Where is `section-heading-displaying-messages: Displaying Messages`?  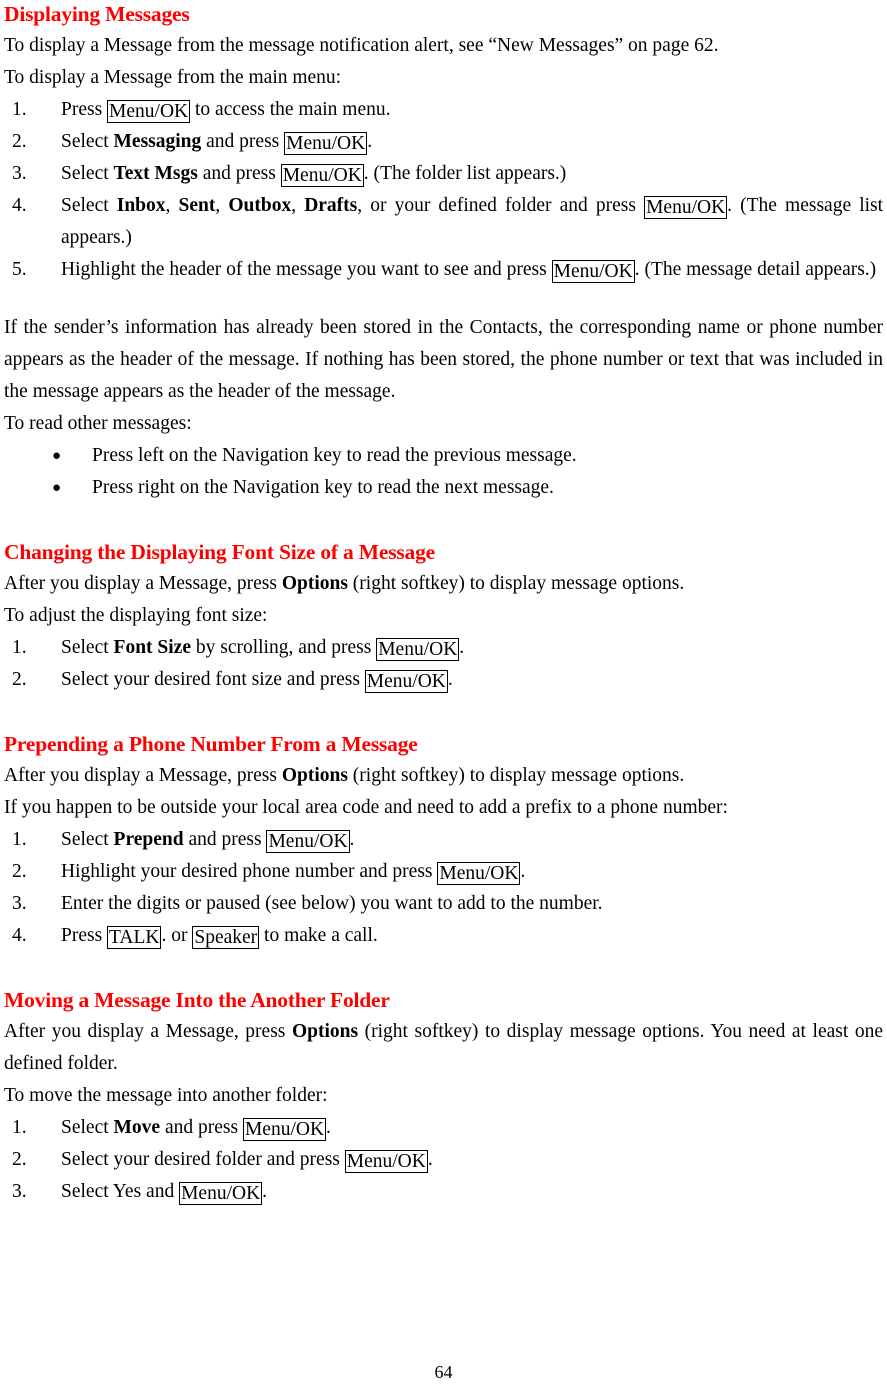 section-heading-displaying-messages: Displaying Messages is located at coordinates (97, 14).